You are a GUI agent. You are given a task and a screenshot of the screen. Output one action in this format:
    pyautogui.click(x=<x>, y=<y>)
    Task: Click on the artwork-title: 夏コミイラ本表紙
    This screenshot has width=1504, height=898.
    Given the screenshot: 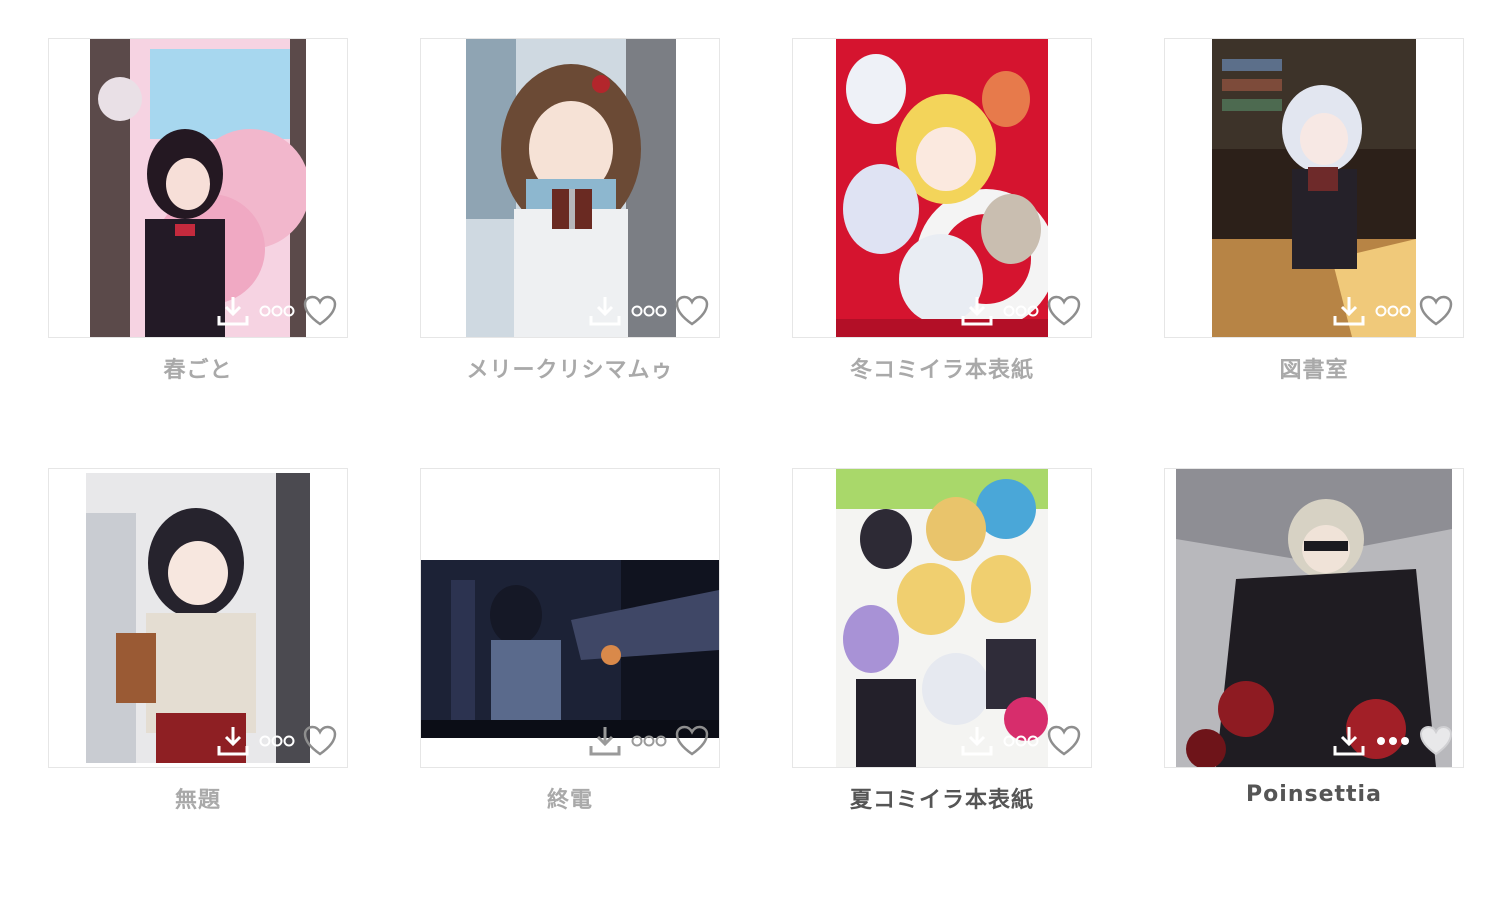 What is the action you would take?
    pyautogui.click(x=942, y=798)
    